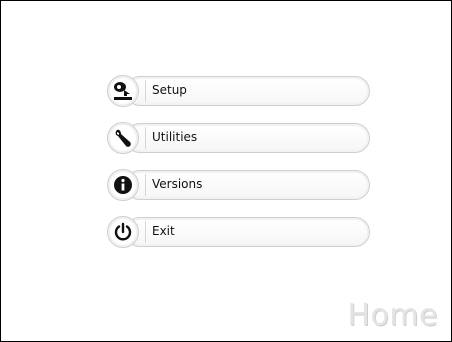  What do you see at coordinates (392, 315) in the screenshot?
I see `page-title: Home` at bounding box center [392, 315].